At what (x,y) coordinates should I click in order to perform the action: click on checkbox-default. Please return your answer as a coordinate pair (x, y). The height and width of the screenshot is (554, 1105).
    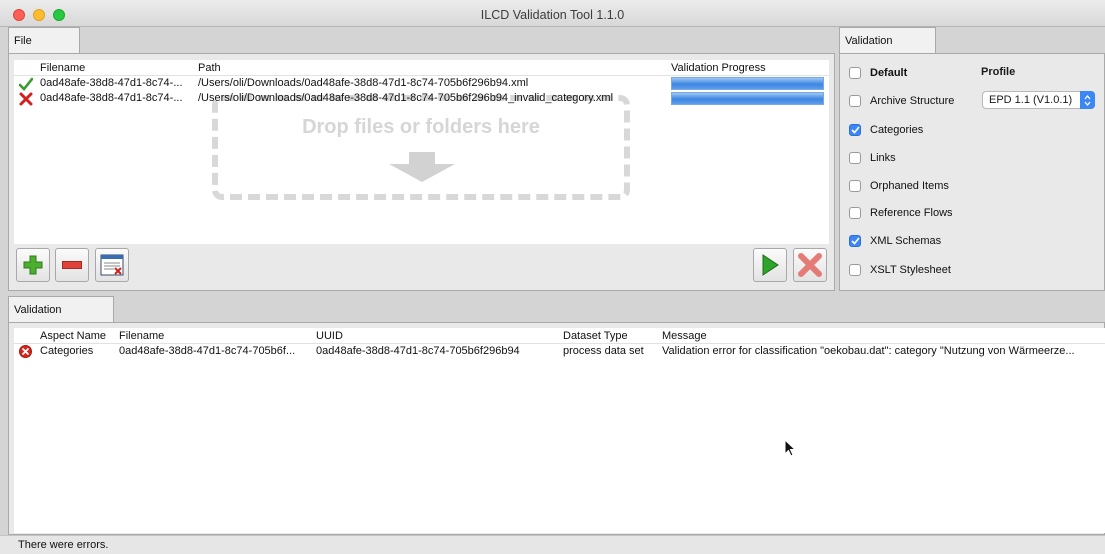
    Looking at the image, I should click on (855, 73).